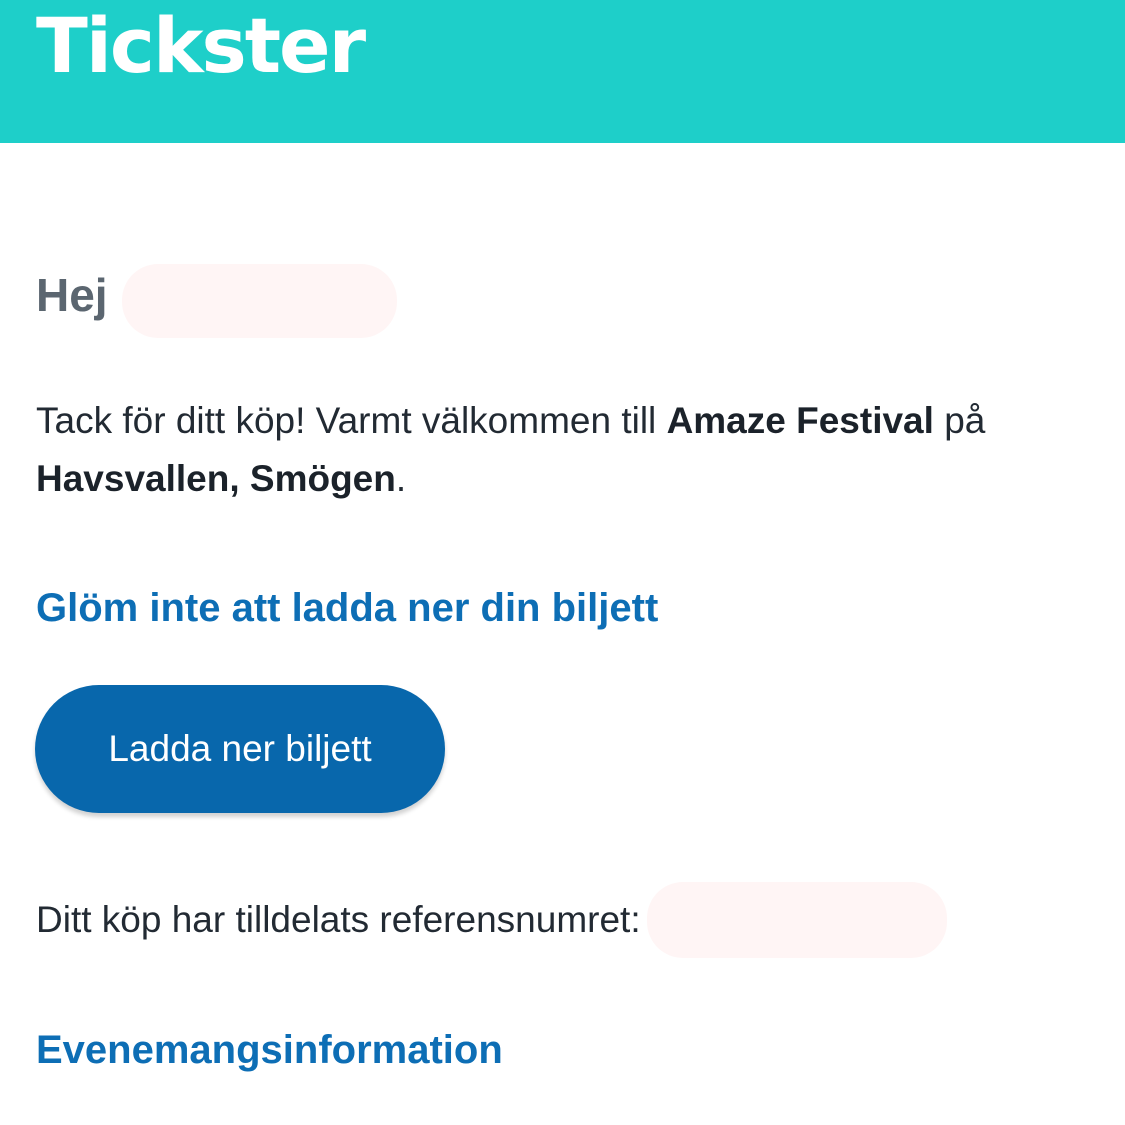  What do you see at coordinates (796, 920) in the screenshot?
I see `redacted-reference-number` at bounding box center [796, 920].